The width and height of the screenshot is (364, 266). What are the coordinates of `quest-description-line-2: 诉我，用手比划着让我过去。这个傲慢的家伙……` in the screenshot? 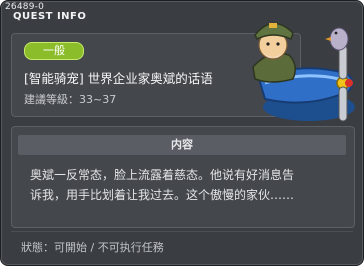 It's located at (162, 195).